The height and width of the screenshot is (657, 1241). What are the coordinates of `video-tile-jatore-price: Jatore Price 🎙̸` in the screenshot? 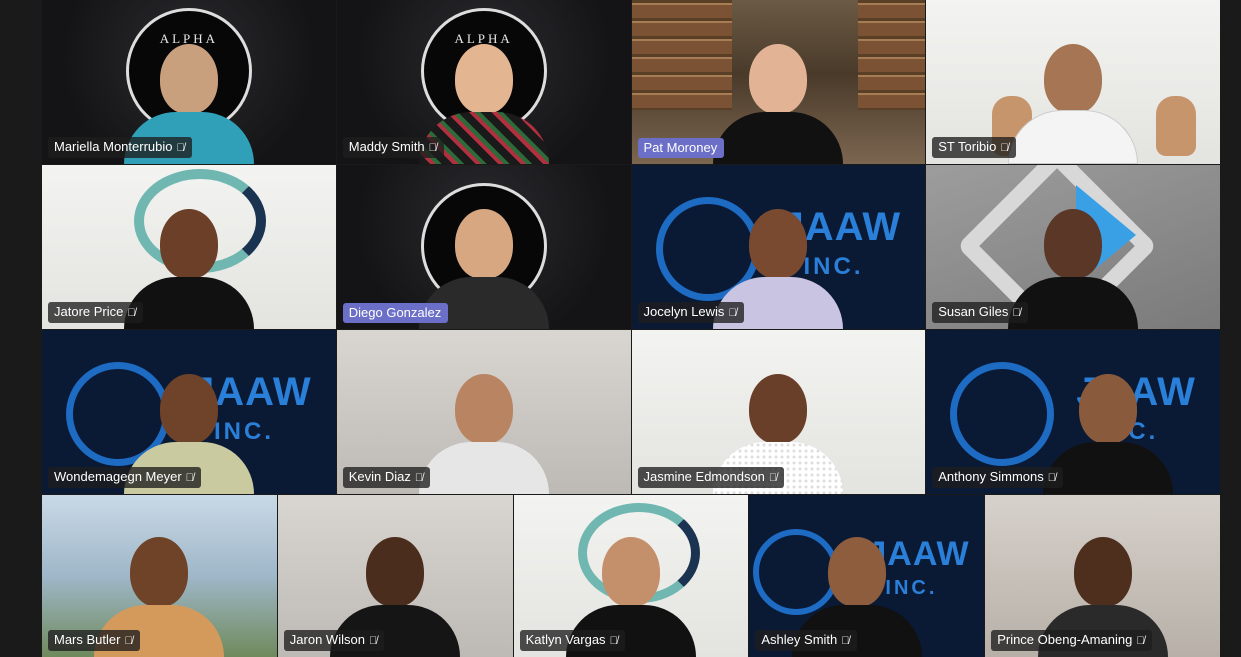 It's located at (189, 247).